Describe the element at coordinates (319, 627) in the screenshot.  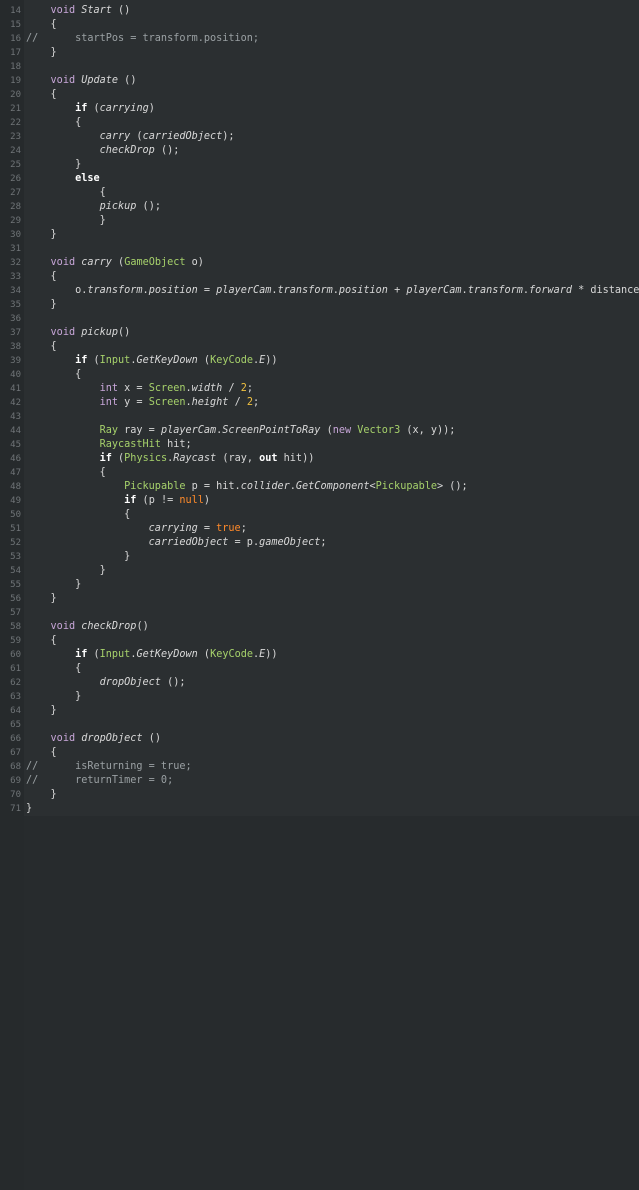
I see `code-line: 58 void checkDrop()` at that location.